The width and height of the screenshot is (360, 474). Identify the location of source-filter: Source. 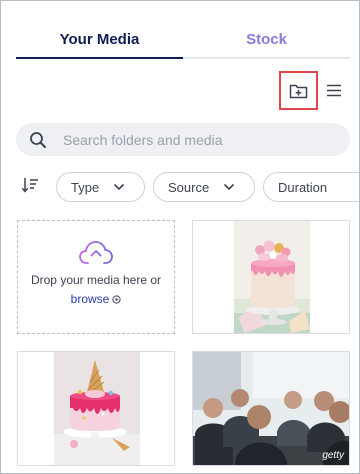
(204, 187).